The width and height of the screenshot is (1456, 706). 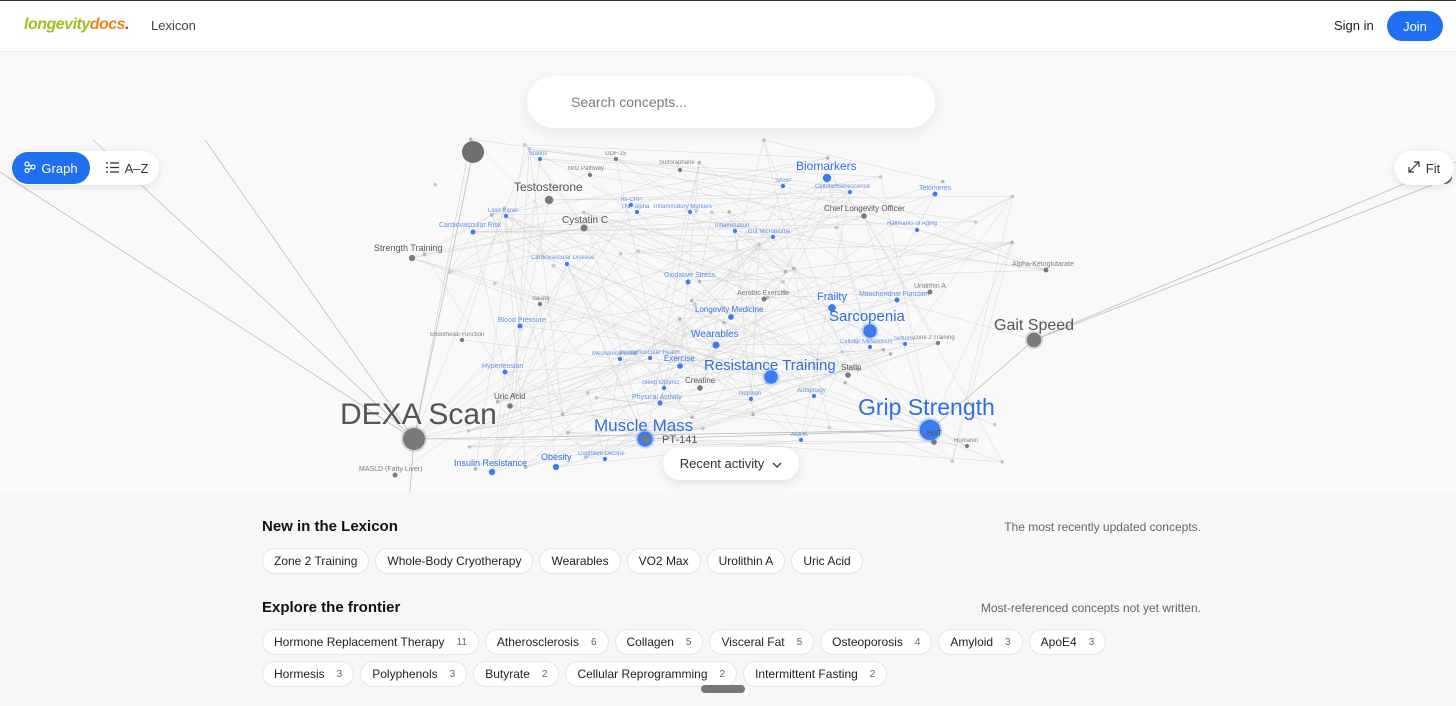 What do you see at coordinates (680, 170) in the screenshot?
I see `graph-node-sulforaphane` at bounding box center [680, 170].